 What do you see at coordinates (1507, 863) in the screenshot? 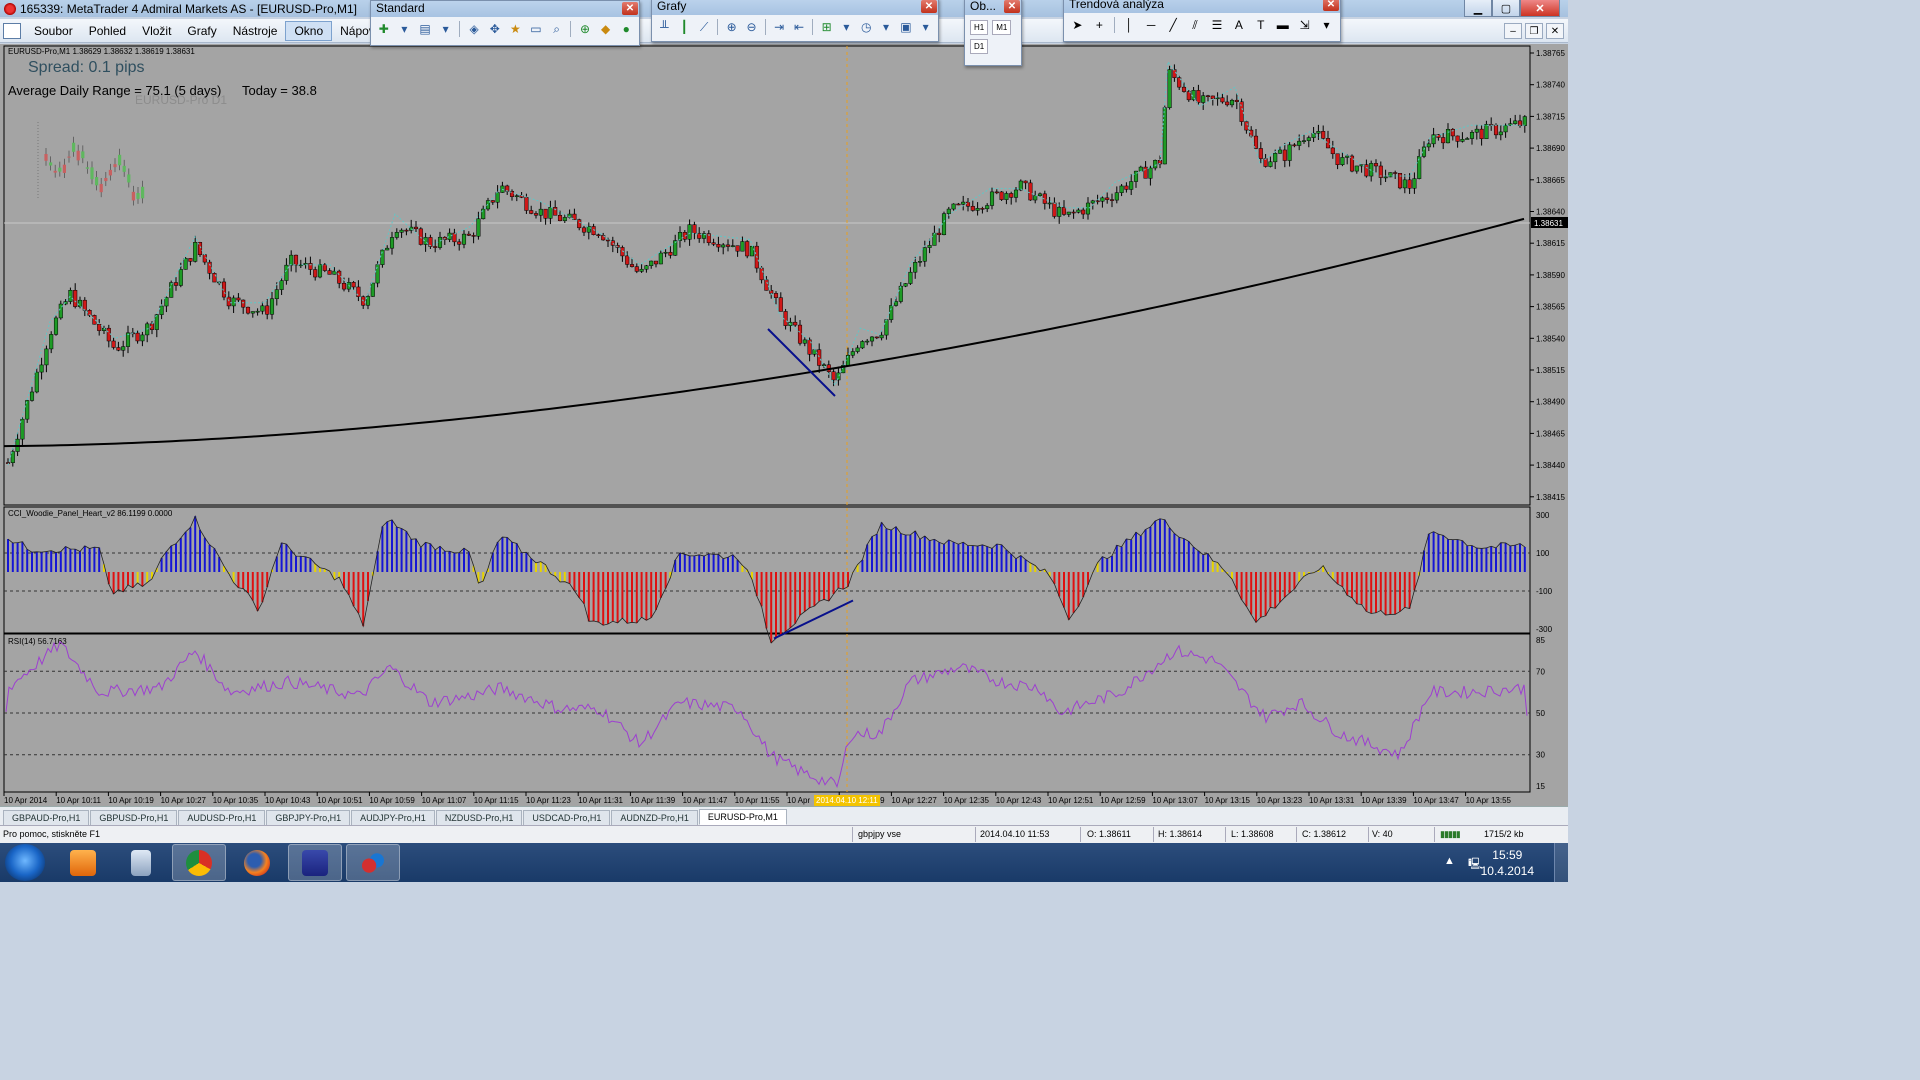
I see `taskbar-clock: 15:59 10.4.2014` at bounding box center [1507, 863].